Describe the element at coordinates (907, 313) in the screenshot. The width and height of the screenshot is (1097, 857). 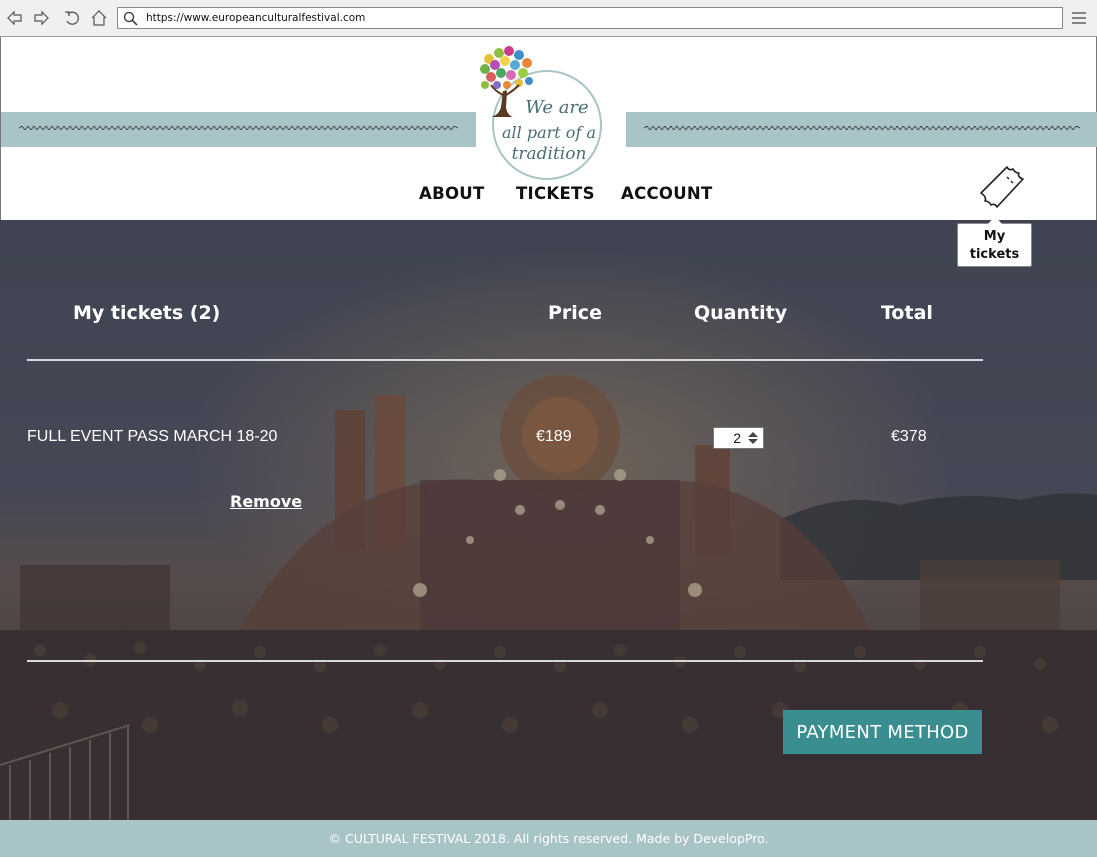
I see `col-total-header: Total` at that location.